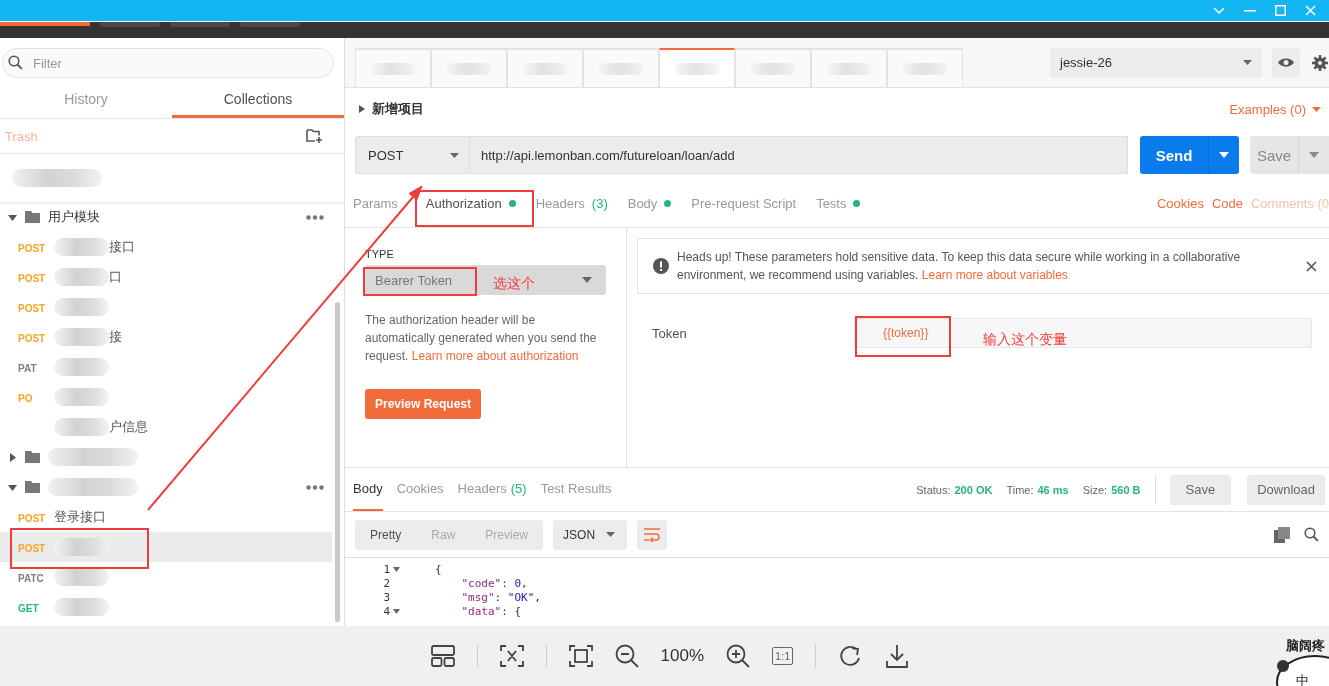 The height and width of the screenshot is (686, 1329). Describe the element at coordinates (994, 275) in the screenshot. I see `learn-more-link: Learn more about variables` at that location.